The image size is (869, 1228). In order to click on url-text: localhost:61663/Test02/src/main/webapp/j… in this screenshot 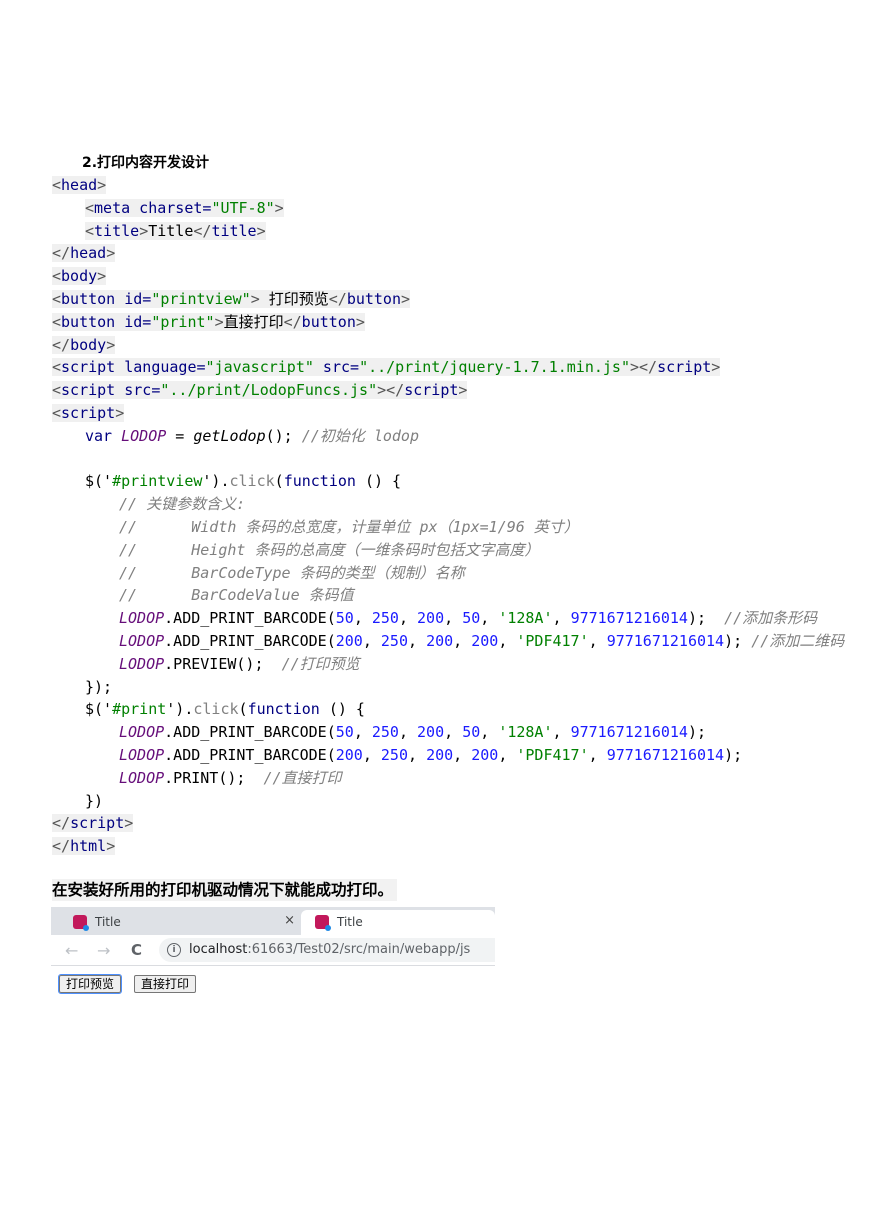, I will do `click(330, 949)`.